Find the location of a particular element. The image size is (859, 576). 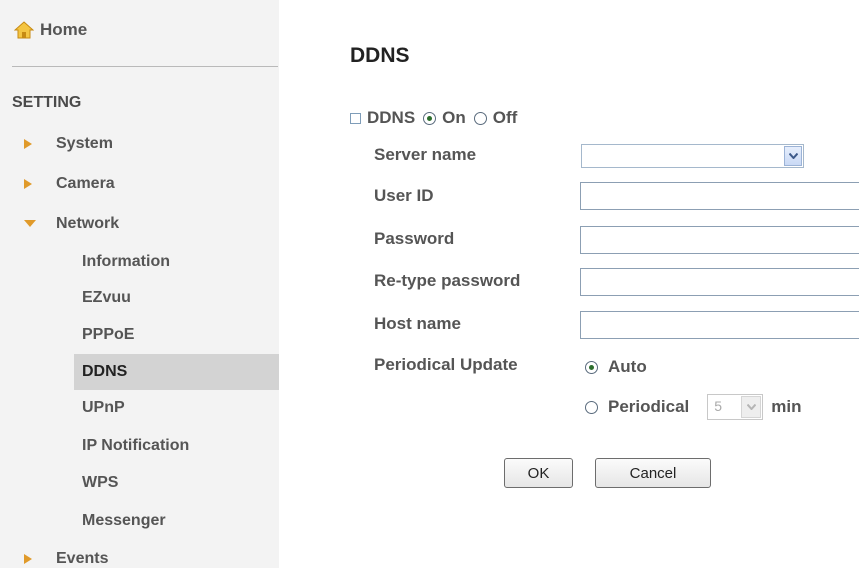

server-name-label: Server name is located at coordinates (425, 154).